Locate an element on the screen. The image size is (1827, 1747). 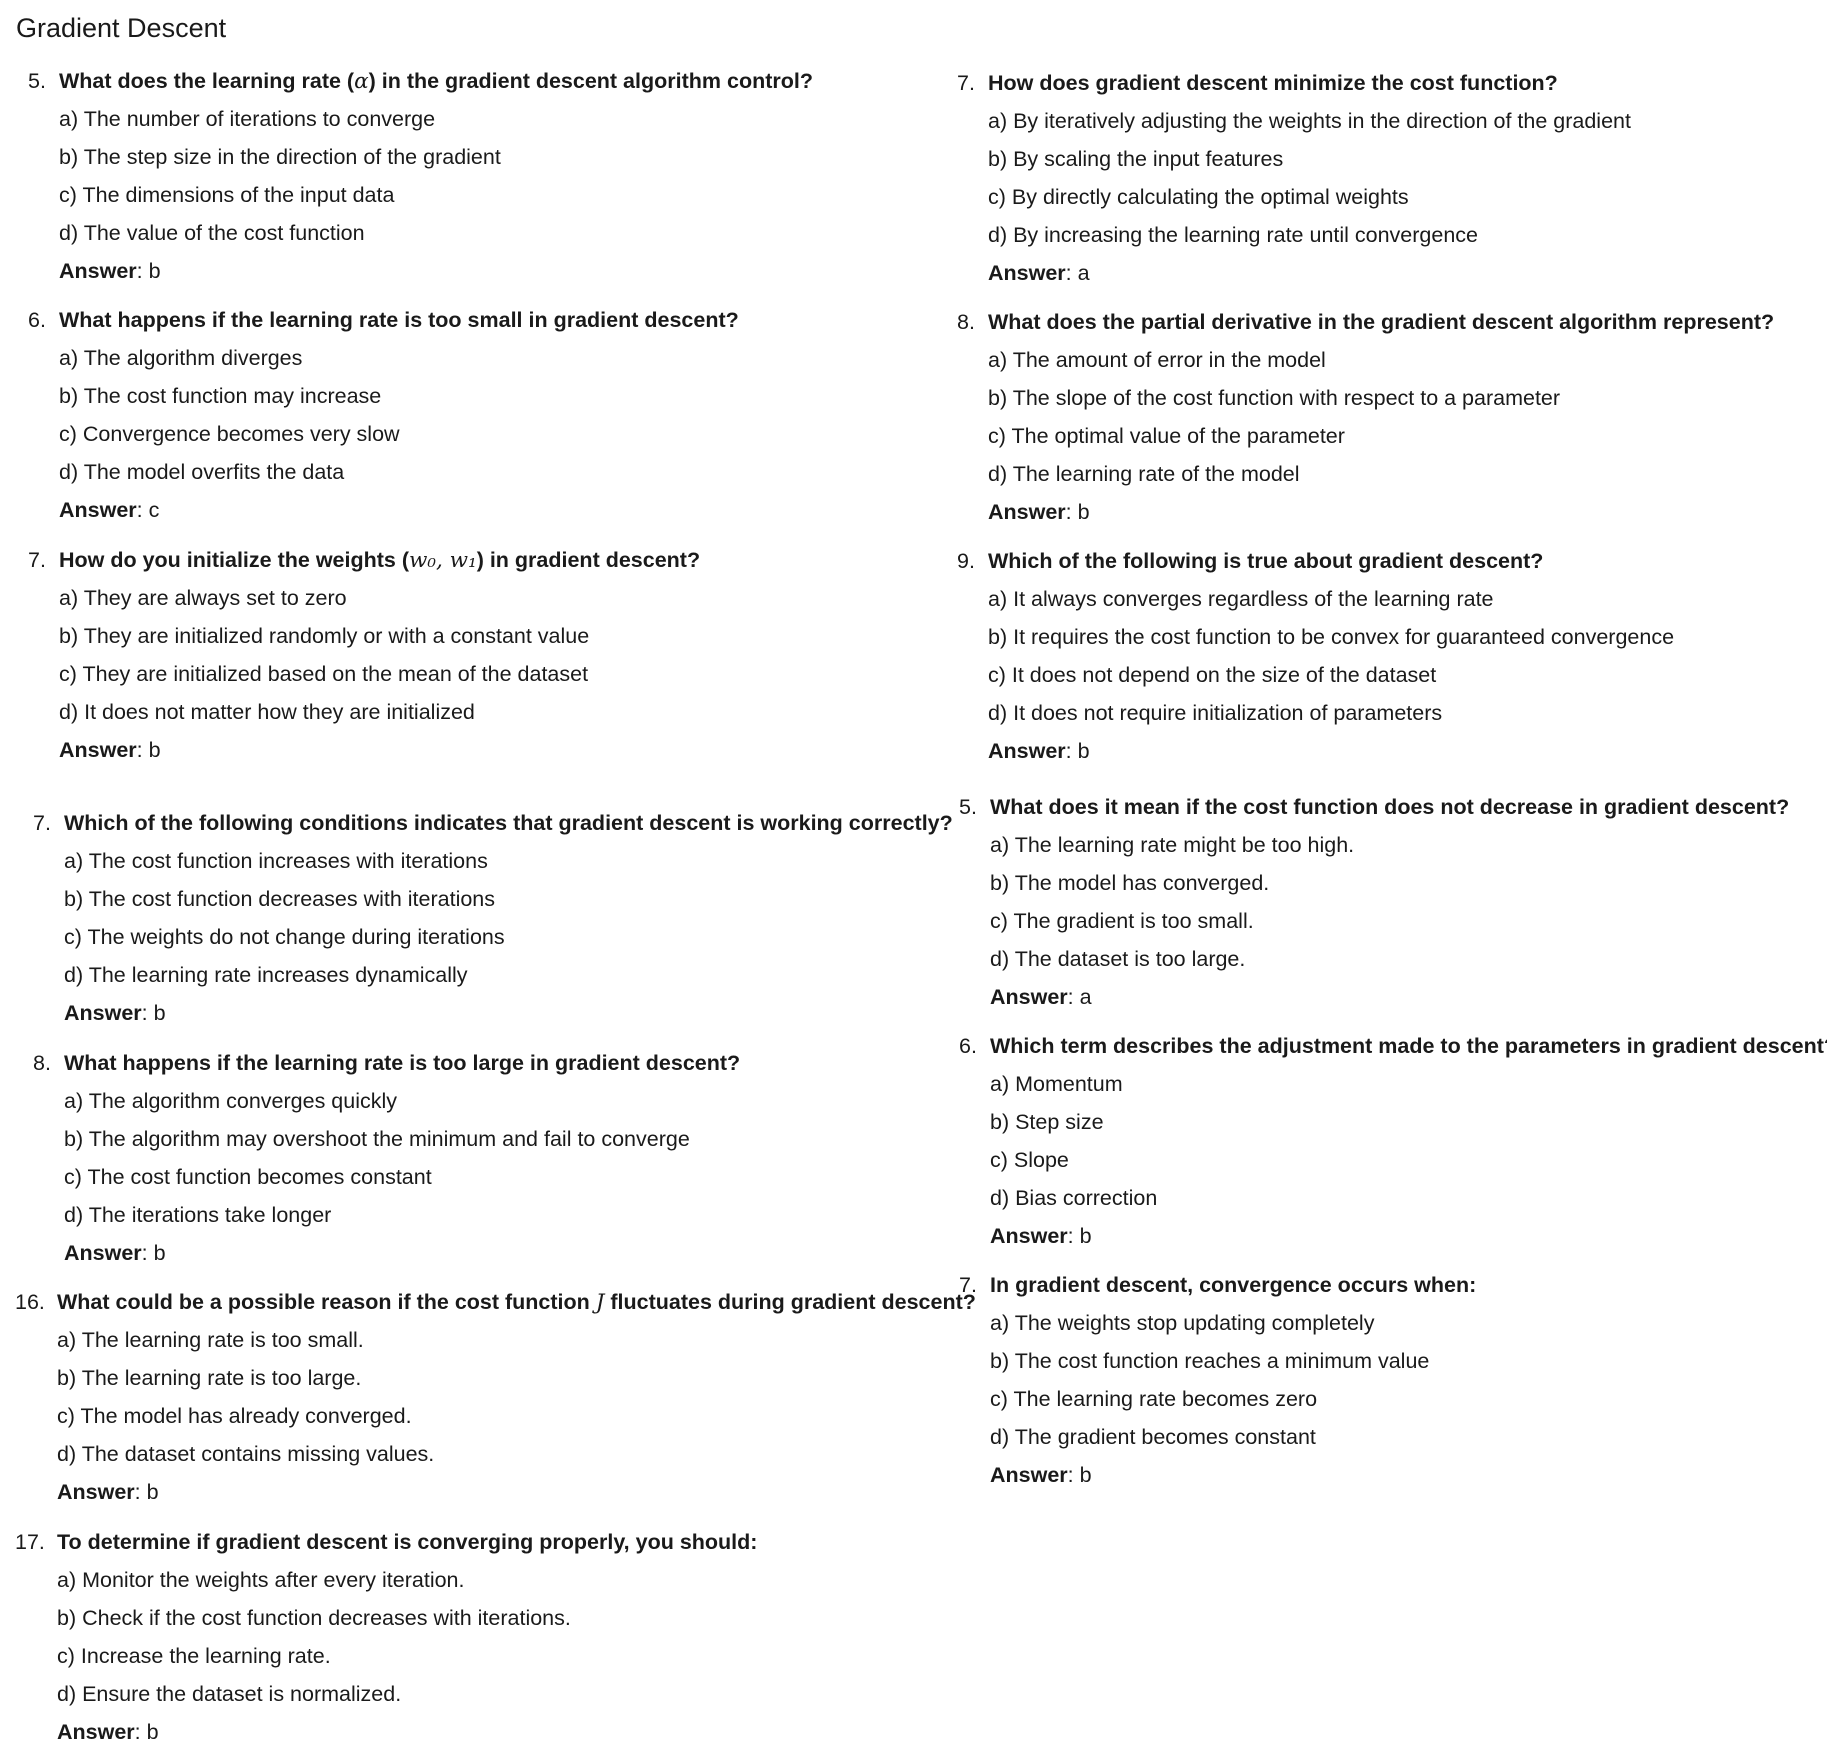
option-a: a) The number of iterations to converge is located at coordinates (247, 119).